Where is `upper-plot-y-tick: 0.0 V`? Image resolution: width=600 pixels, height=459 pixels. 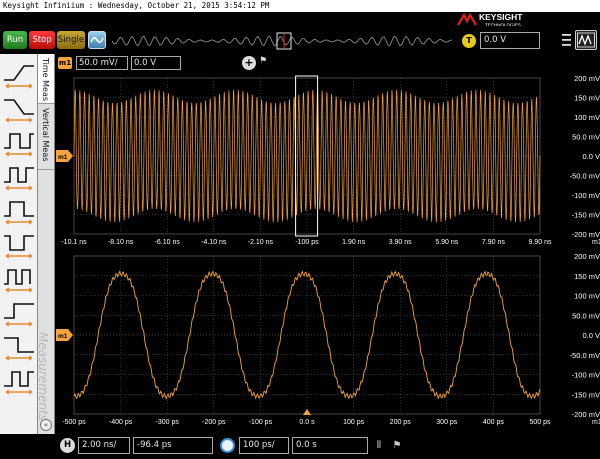
upper-plot-y-tick: 0.0 V is located at coordinates (591, 156).